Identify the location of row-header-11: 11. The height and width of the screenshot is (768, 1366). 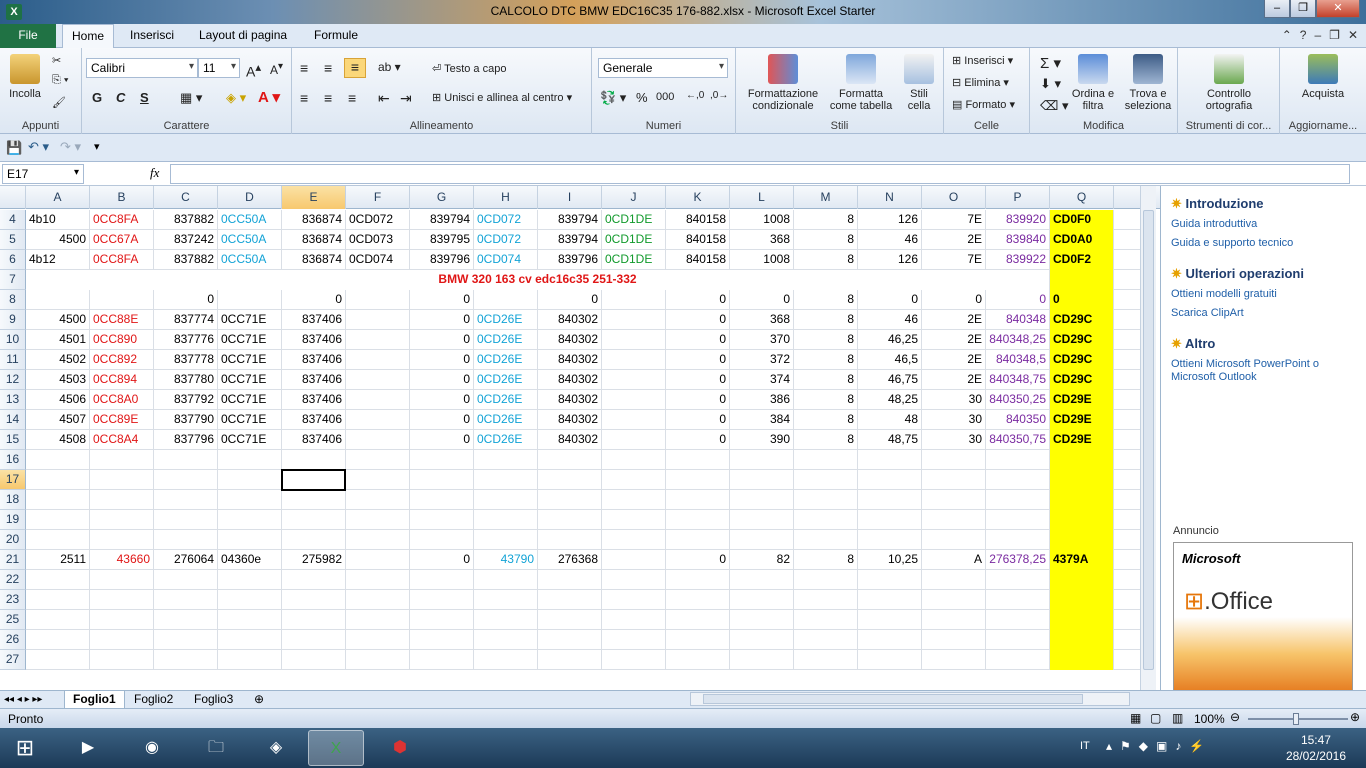
(13, 360).